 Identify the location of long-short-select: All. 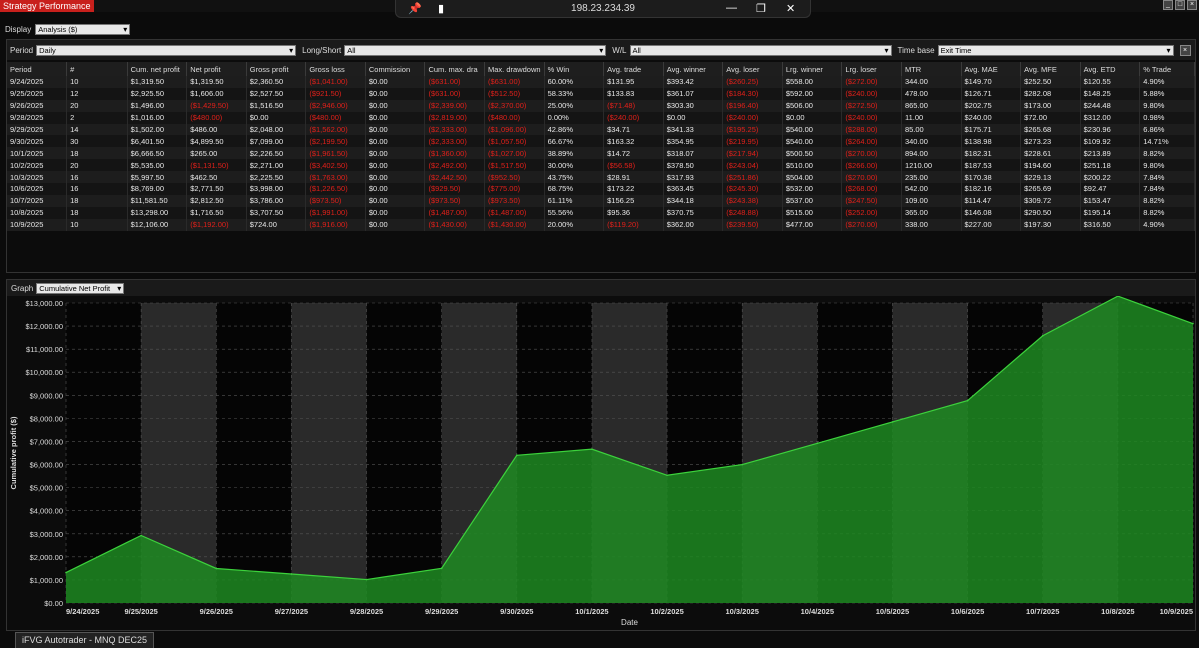
(475, 50).